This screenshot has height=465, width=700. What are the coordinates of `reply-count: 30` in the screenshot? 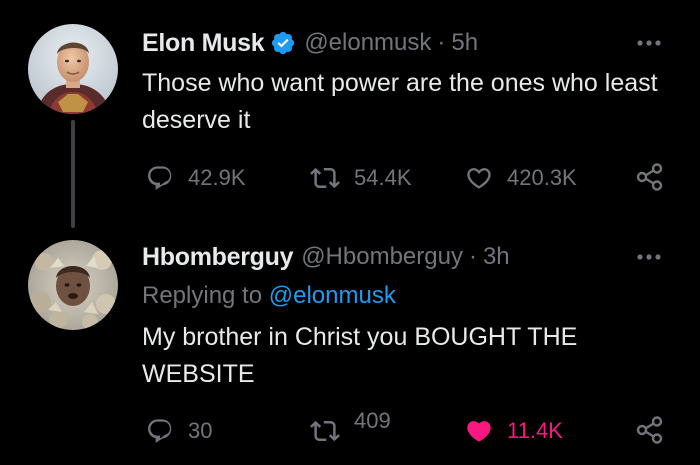 It's located at (200, 430).